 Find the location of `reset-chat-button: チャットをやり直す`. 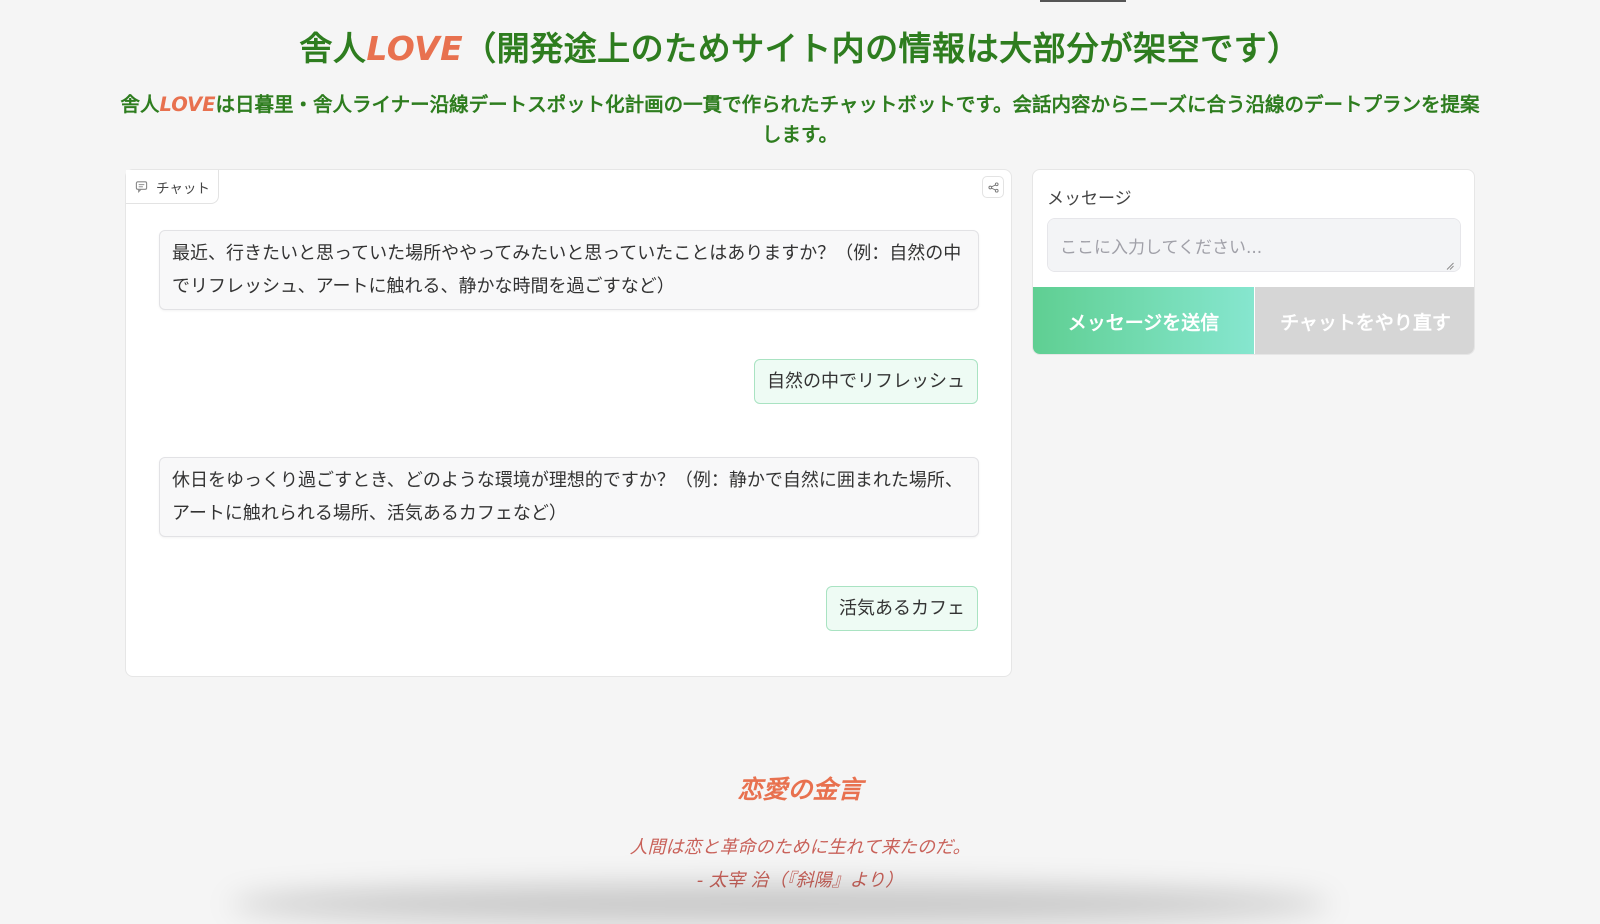

reset-chat-button: チャットをやり直す is located at coordinates (1364, 320).